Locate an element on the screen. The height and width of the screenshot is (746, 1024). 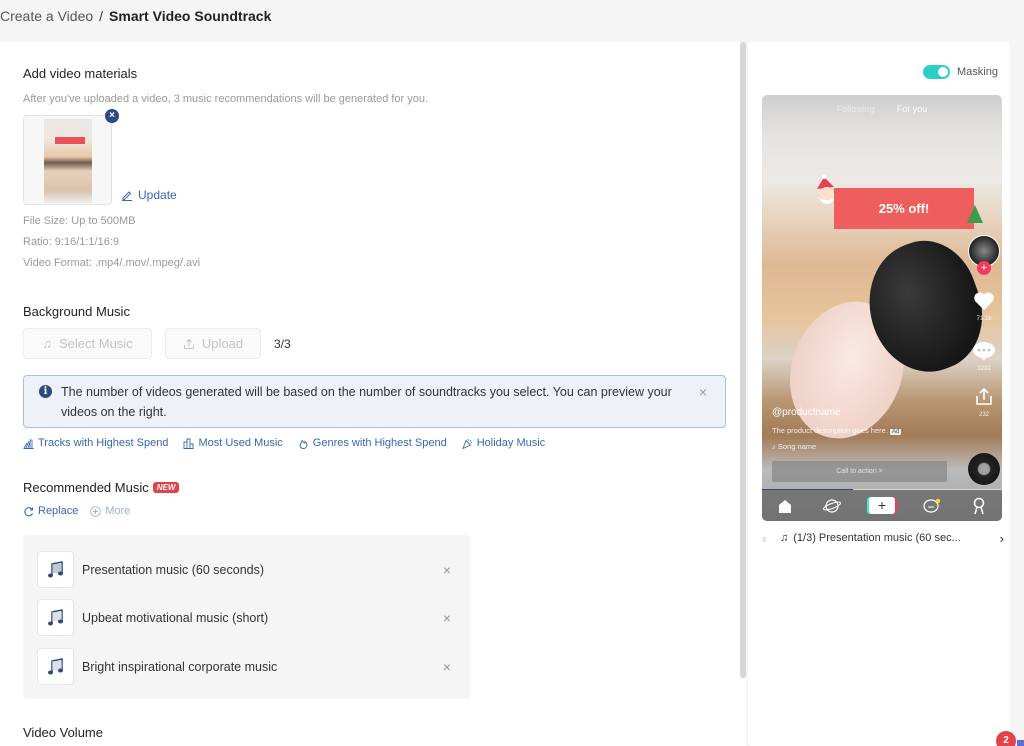
like-action: 71.1k is located at coordinates (984, 306).